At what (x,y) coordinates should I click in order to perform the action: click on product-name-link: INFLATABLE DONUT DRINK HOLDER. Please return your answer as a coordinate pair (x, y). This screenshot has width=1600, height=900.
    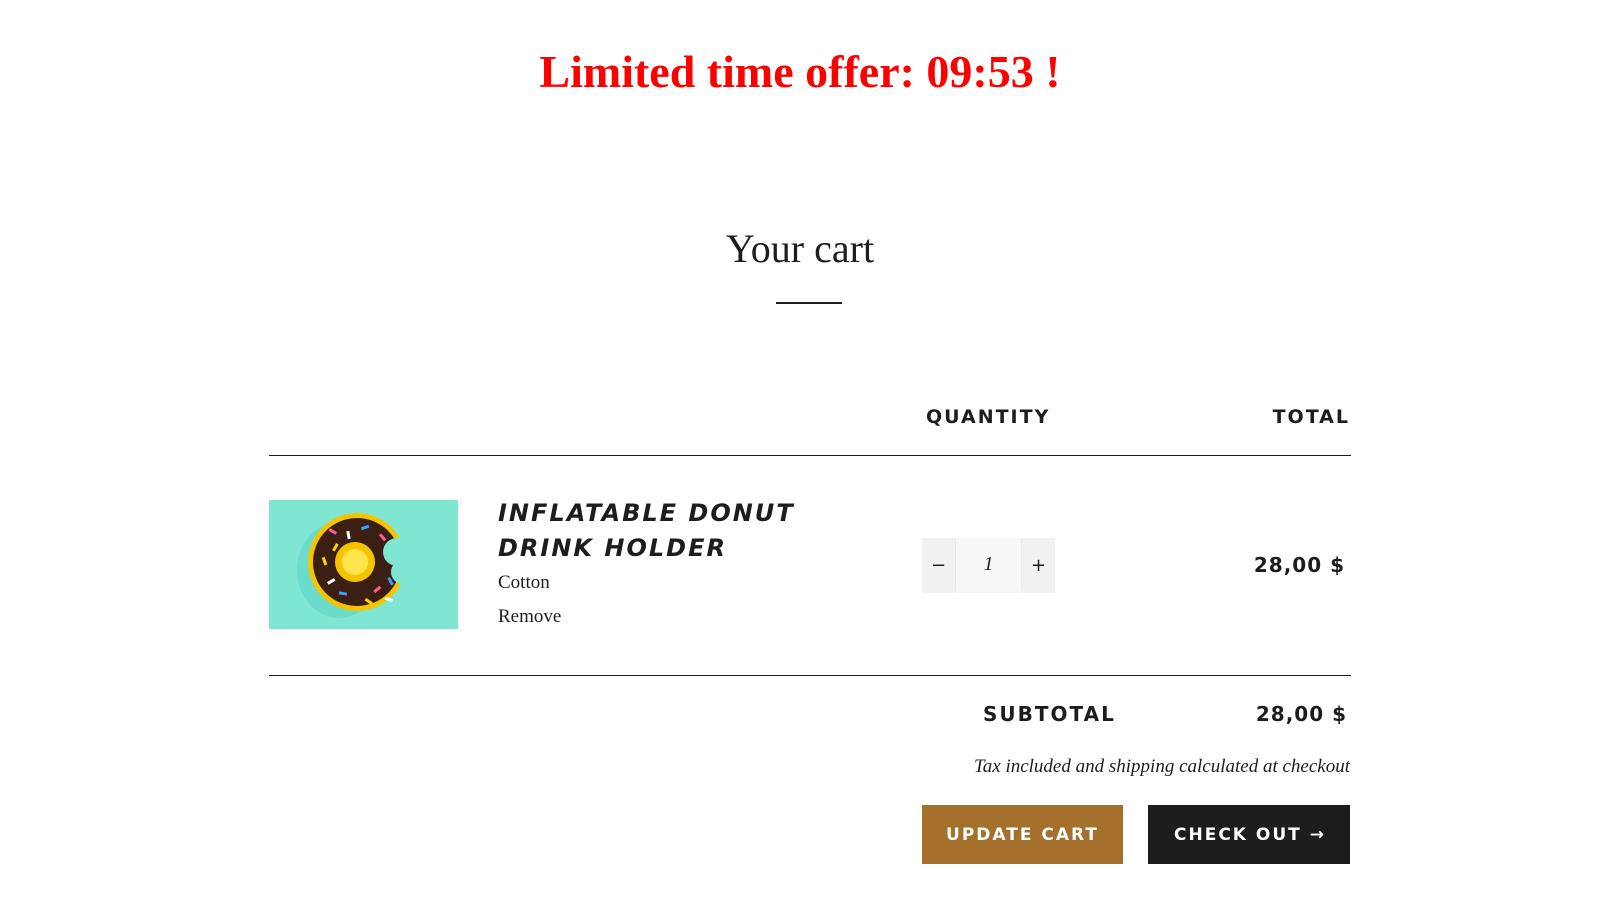
    Looking at the image, I should click on (678, 531).